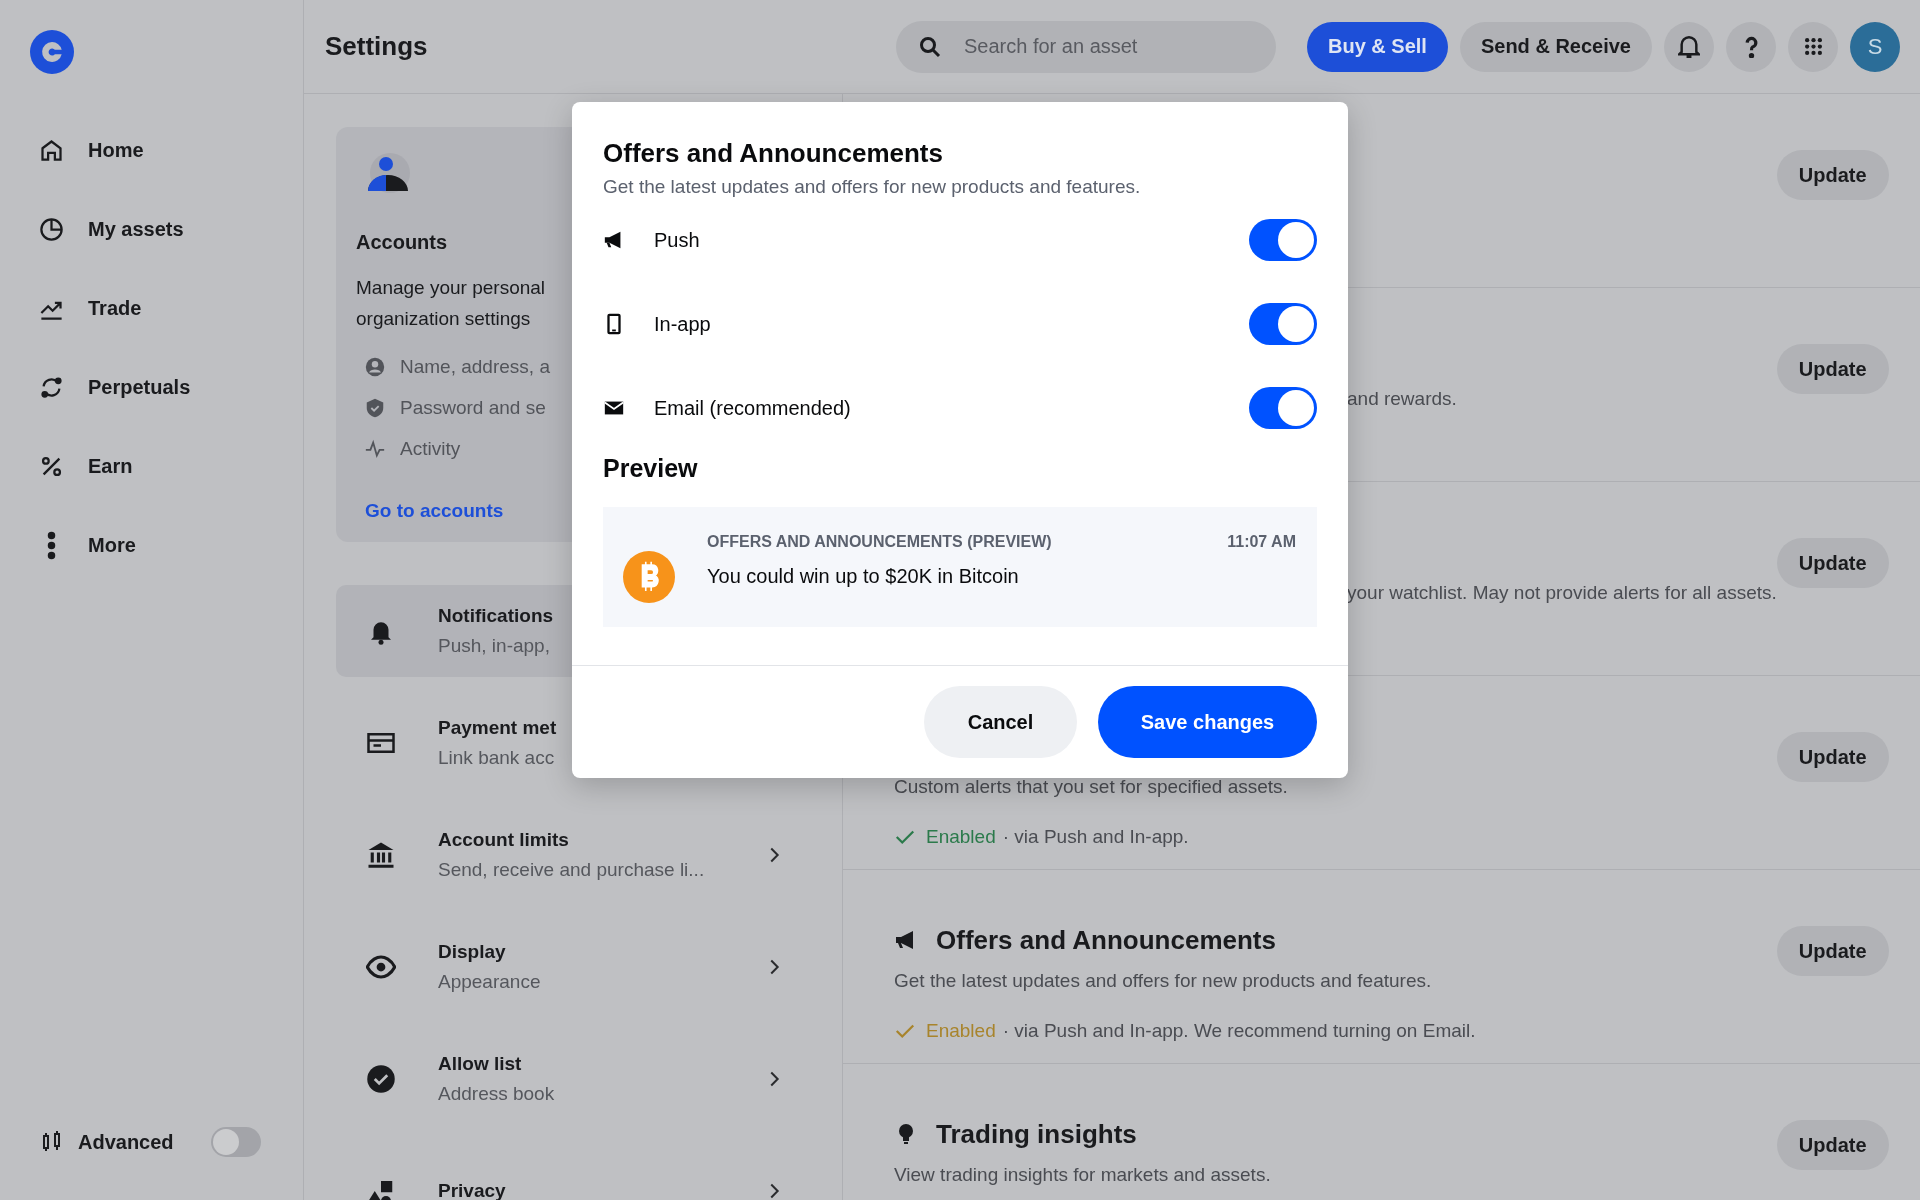  I want to click on channel-label: In-app, so click(683, 324).